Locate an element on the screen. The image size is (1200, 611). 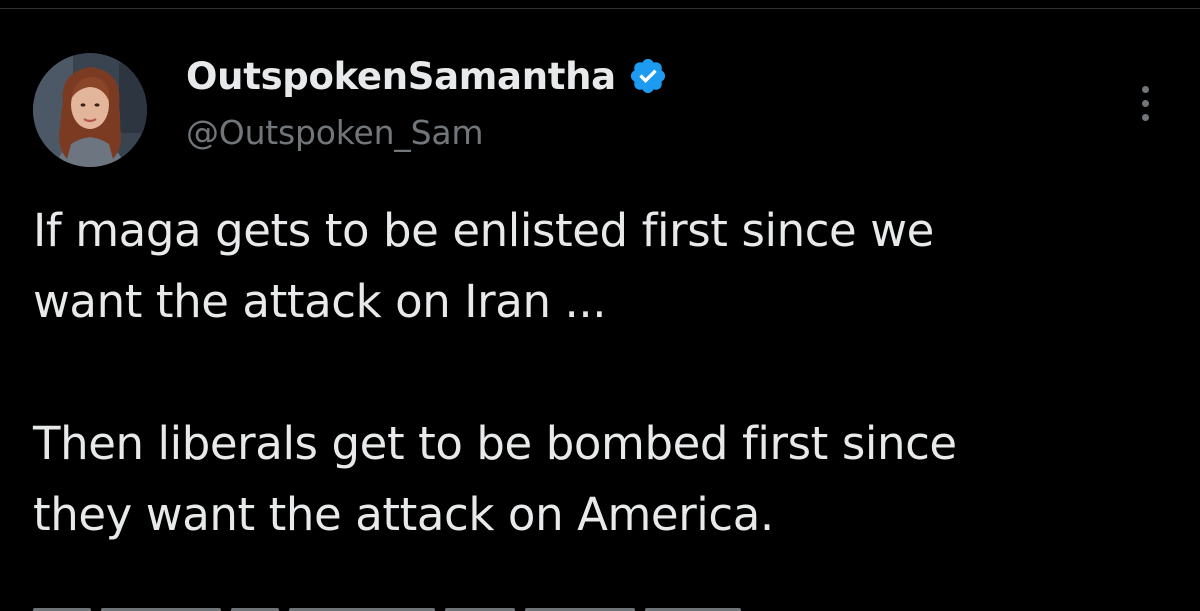
author-name-row: OutspokenSamantha is located at coordinates (427, 76).